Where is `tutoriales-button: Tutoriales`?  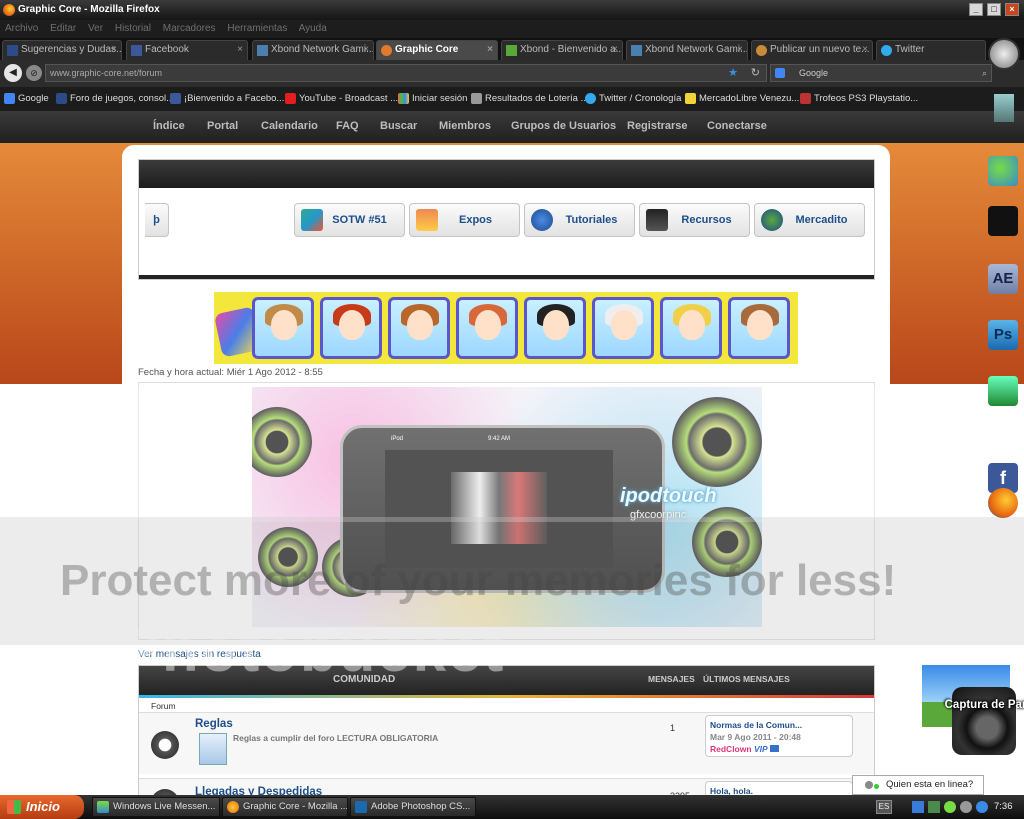 tutoriales-button: Tutoriales is located at coordinates (579, 220).